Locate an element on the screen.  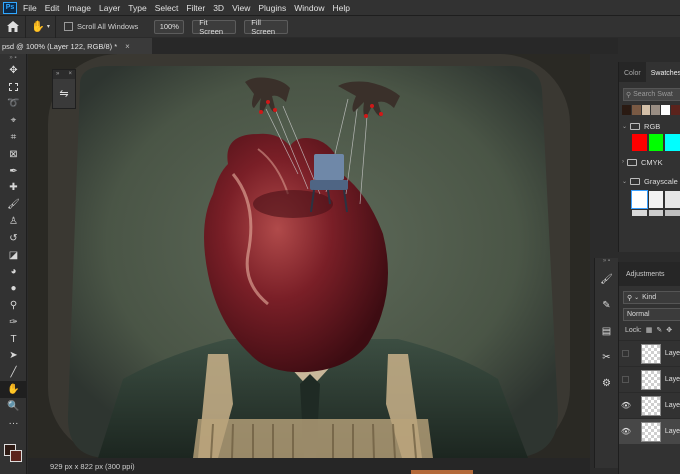
swatch-group-label: RGB is located at coordinates (652, 126).